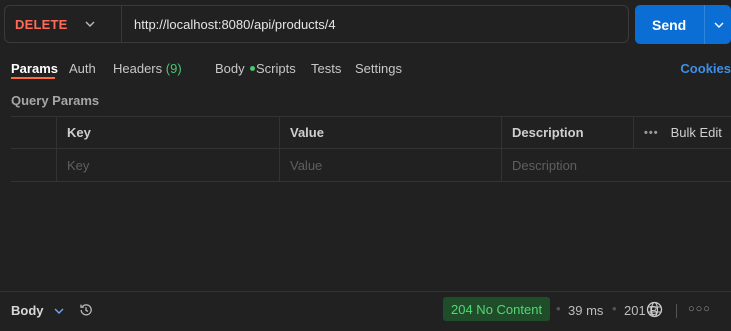 This screenshot has height=331, width=731. What do you see at coordinates (567, 165) in the screenshot?
I see `description-input: Description` at bounding box center [567, 165].